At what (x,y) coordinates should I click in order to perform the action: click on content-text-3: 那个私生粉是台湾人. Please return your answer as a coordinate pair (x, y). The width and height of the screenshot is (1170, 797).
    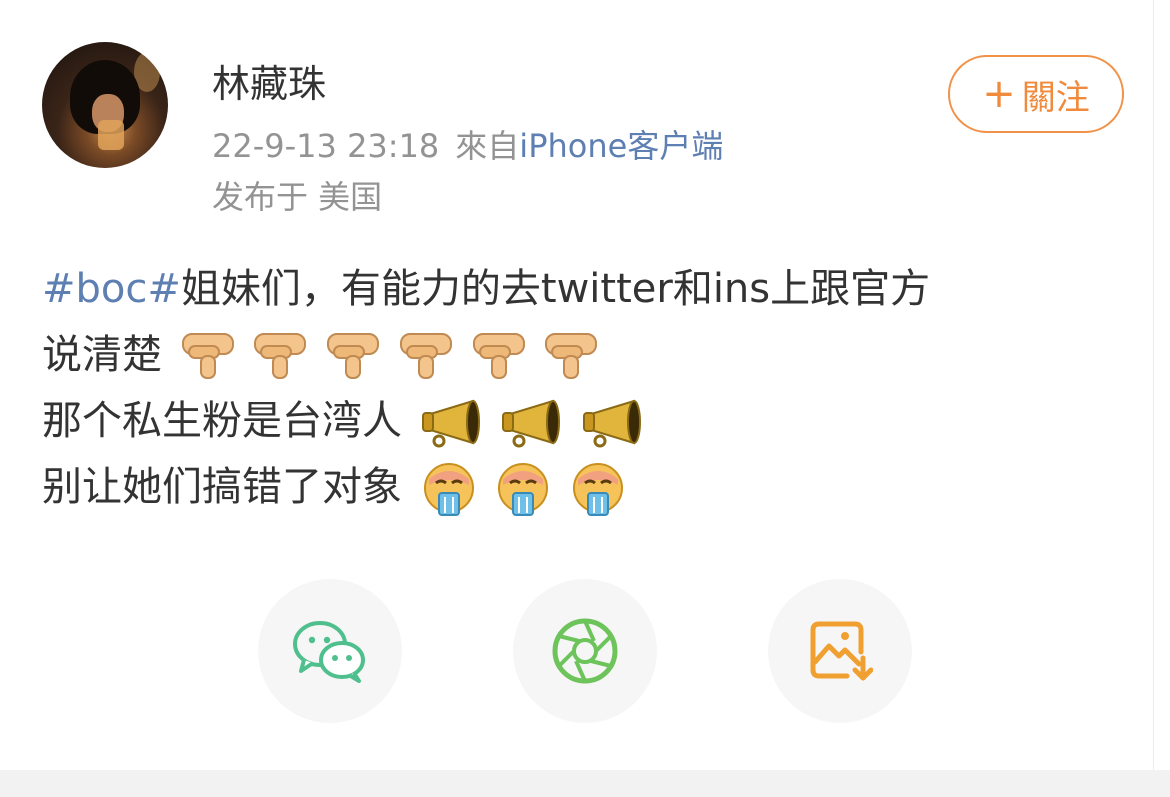
    Looking at the image, I should click on (222, 421).